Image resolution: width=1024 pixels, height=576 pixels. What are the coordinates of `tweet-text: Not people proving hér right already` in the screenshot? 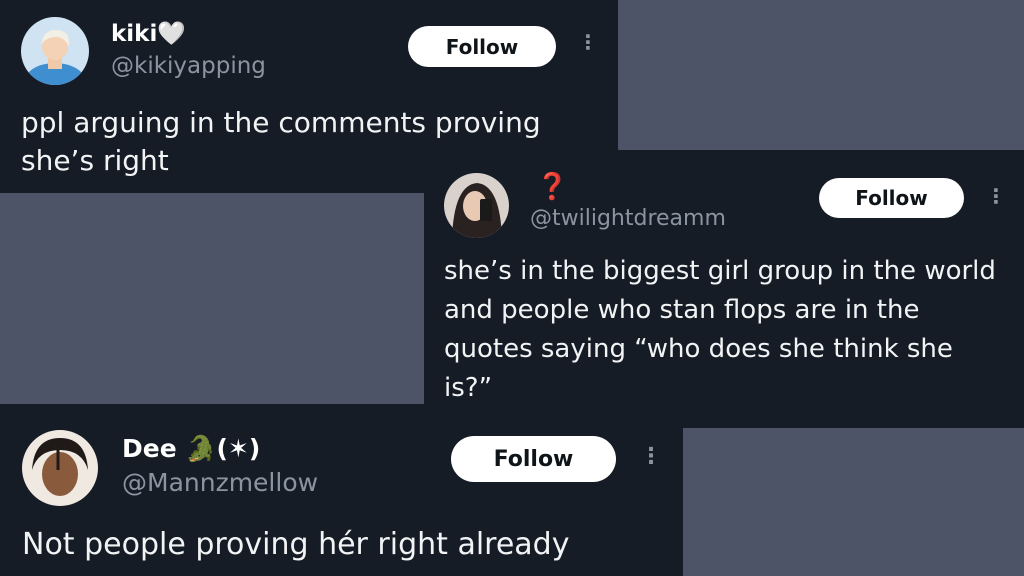 It's located at (296, 544).